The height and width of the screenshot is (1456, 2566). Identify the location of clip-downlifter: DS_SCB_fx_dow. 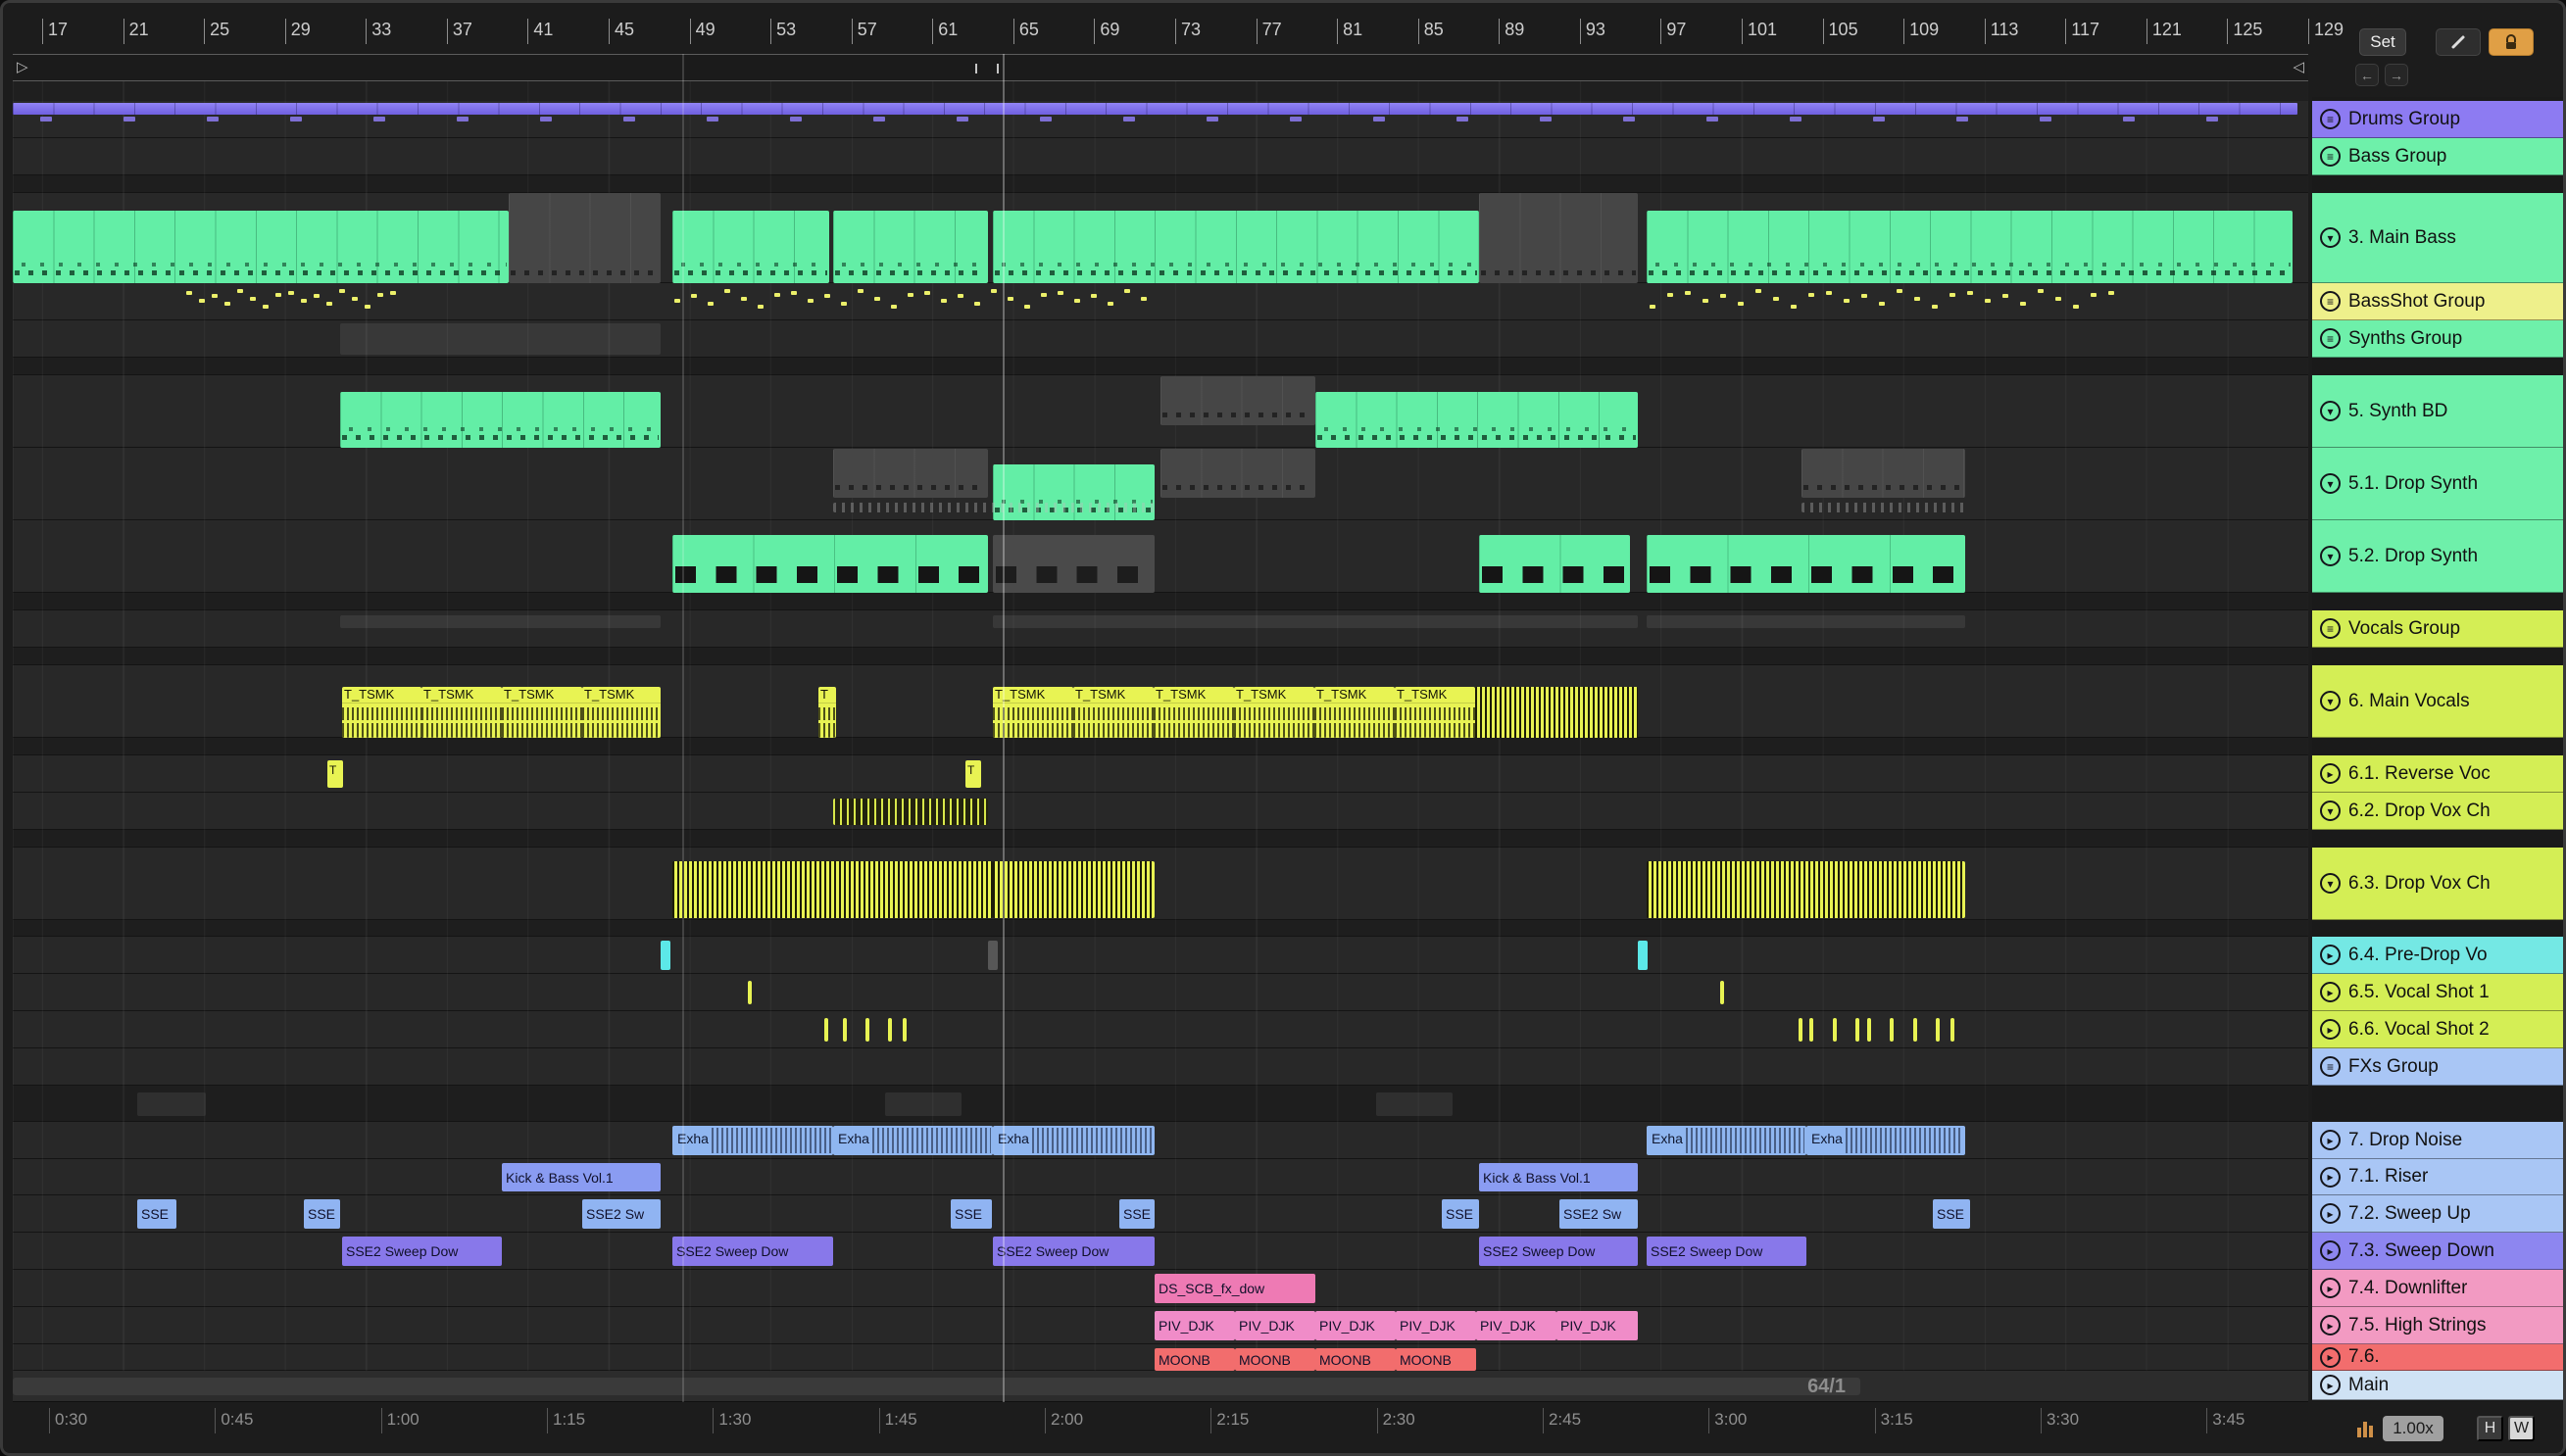
(1235, 1288).